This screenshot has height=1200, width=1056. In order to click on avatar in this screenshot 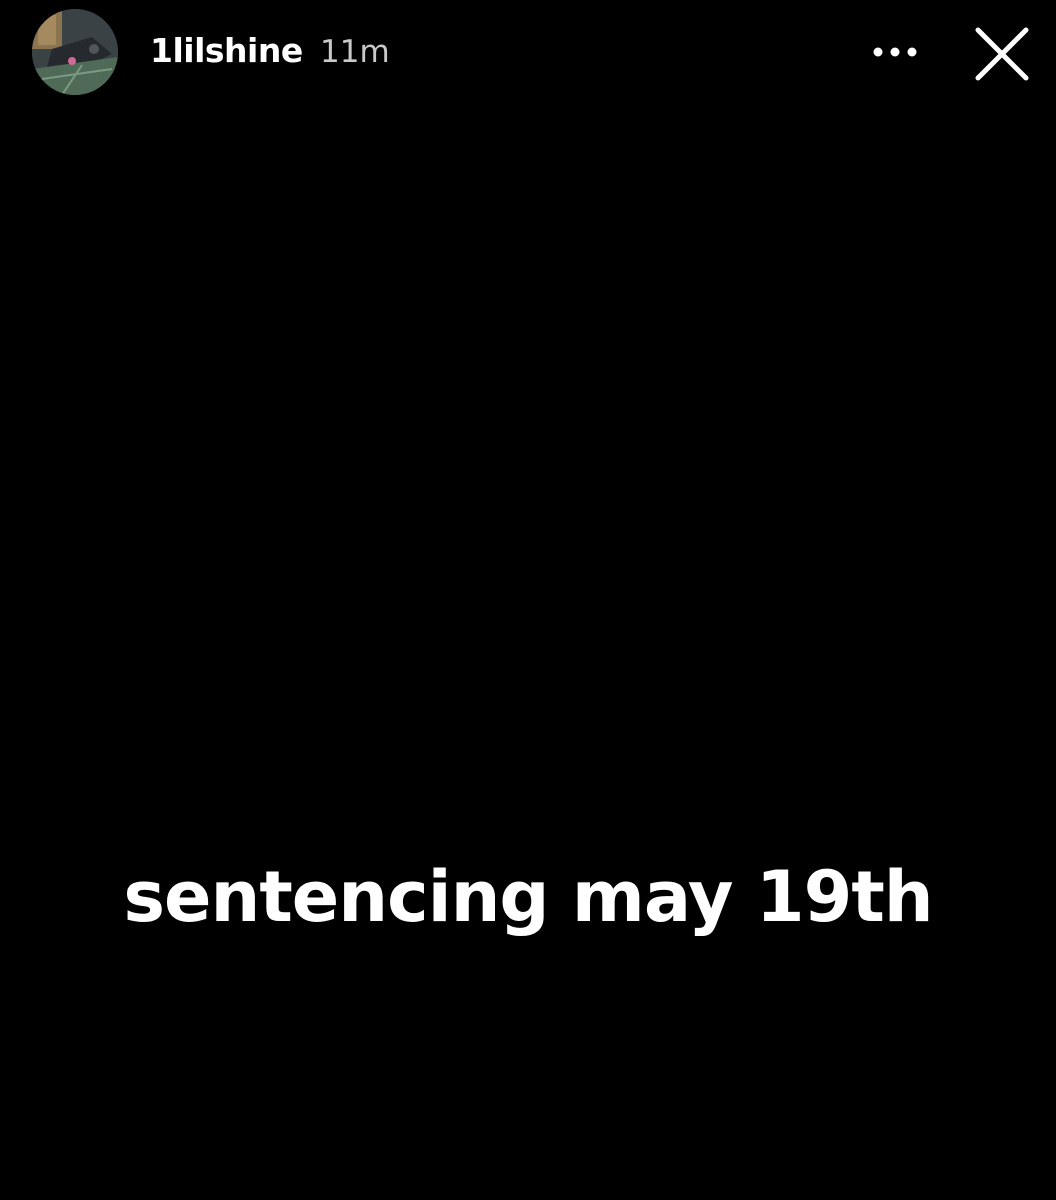, I will do `click(75, 52)`.